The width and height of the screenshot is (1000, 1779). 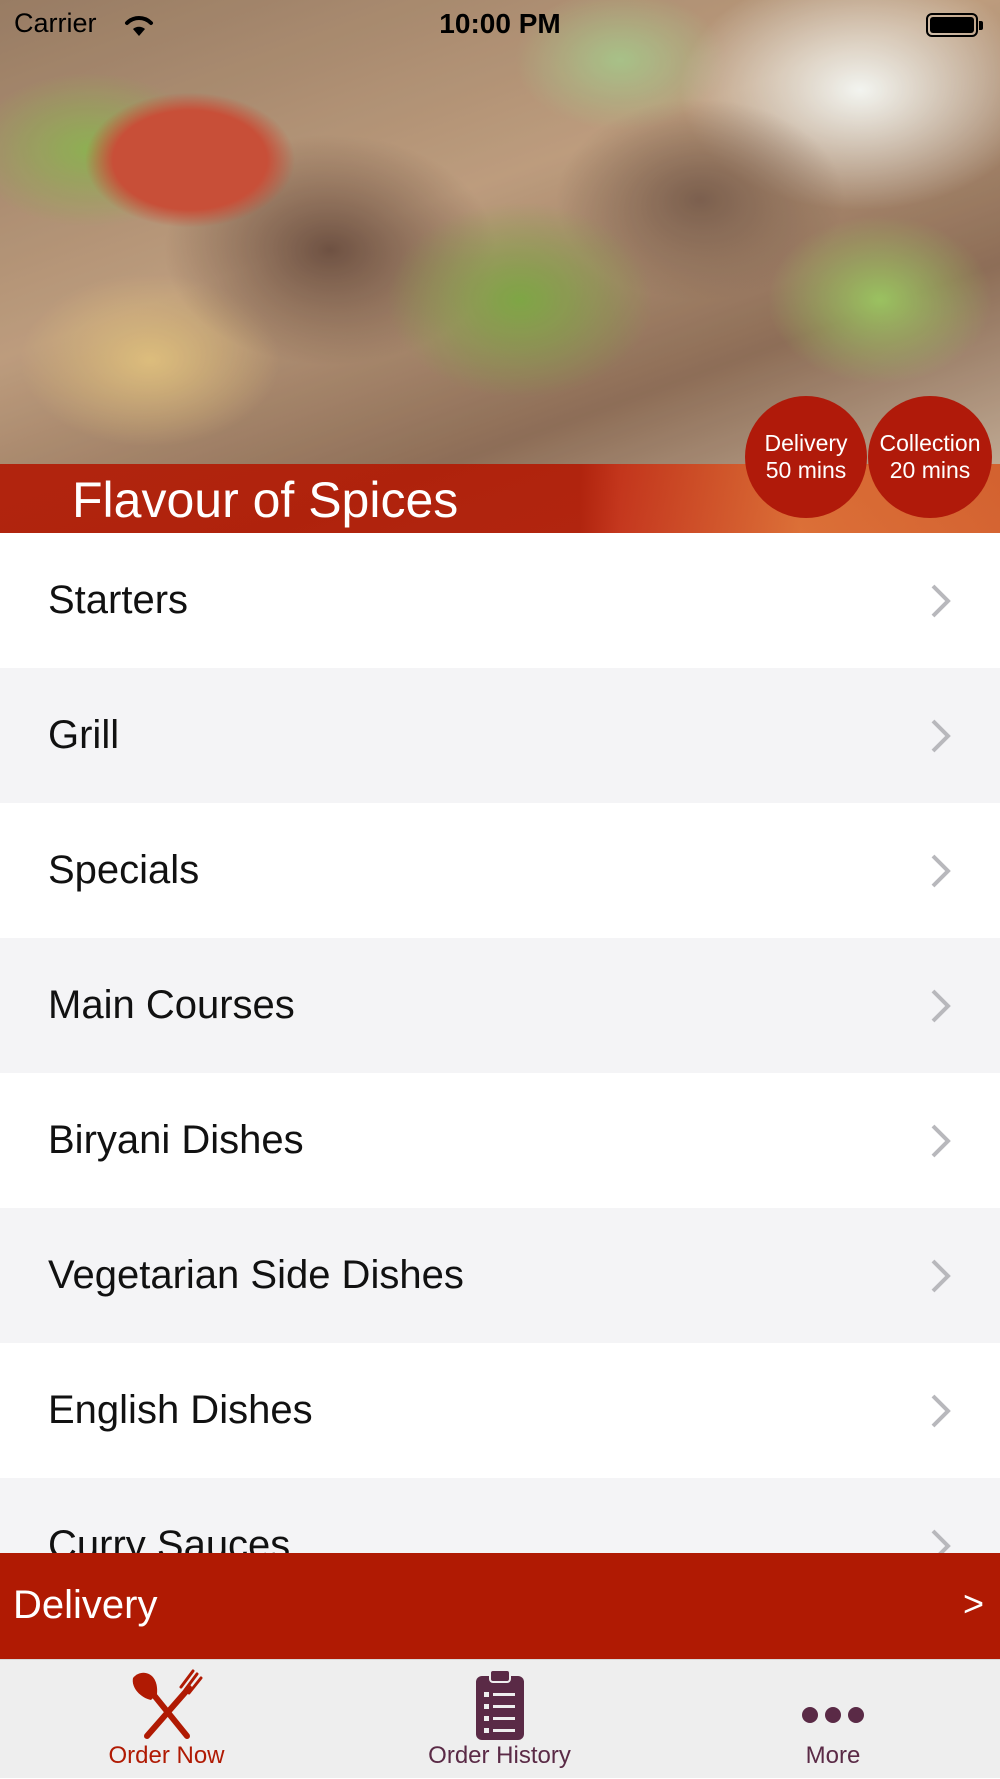 I want to click on menu-item-specials: Specials, so click(x=500, y=870).